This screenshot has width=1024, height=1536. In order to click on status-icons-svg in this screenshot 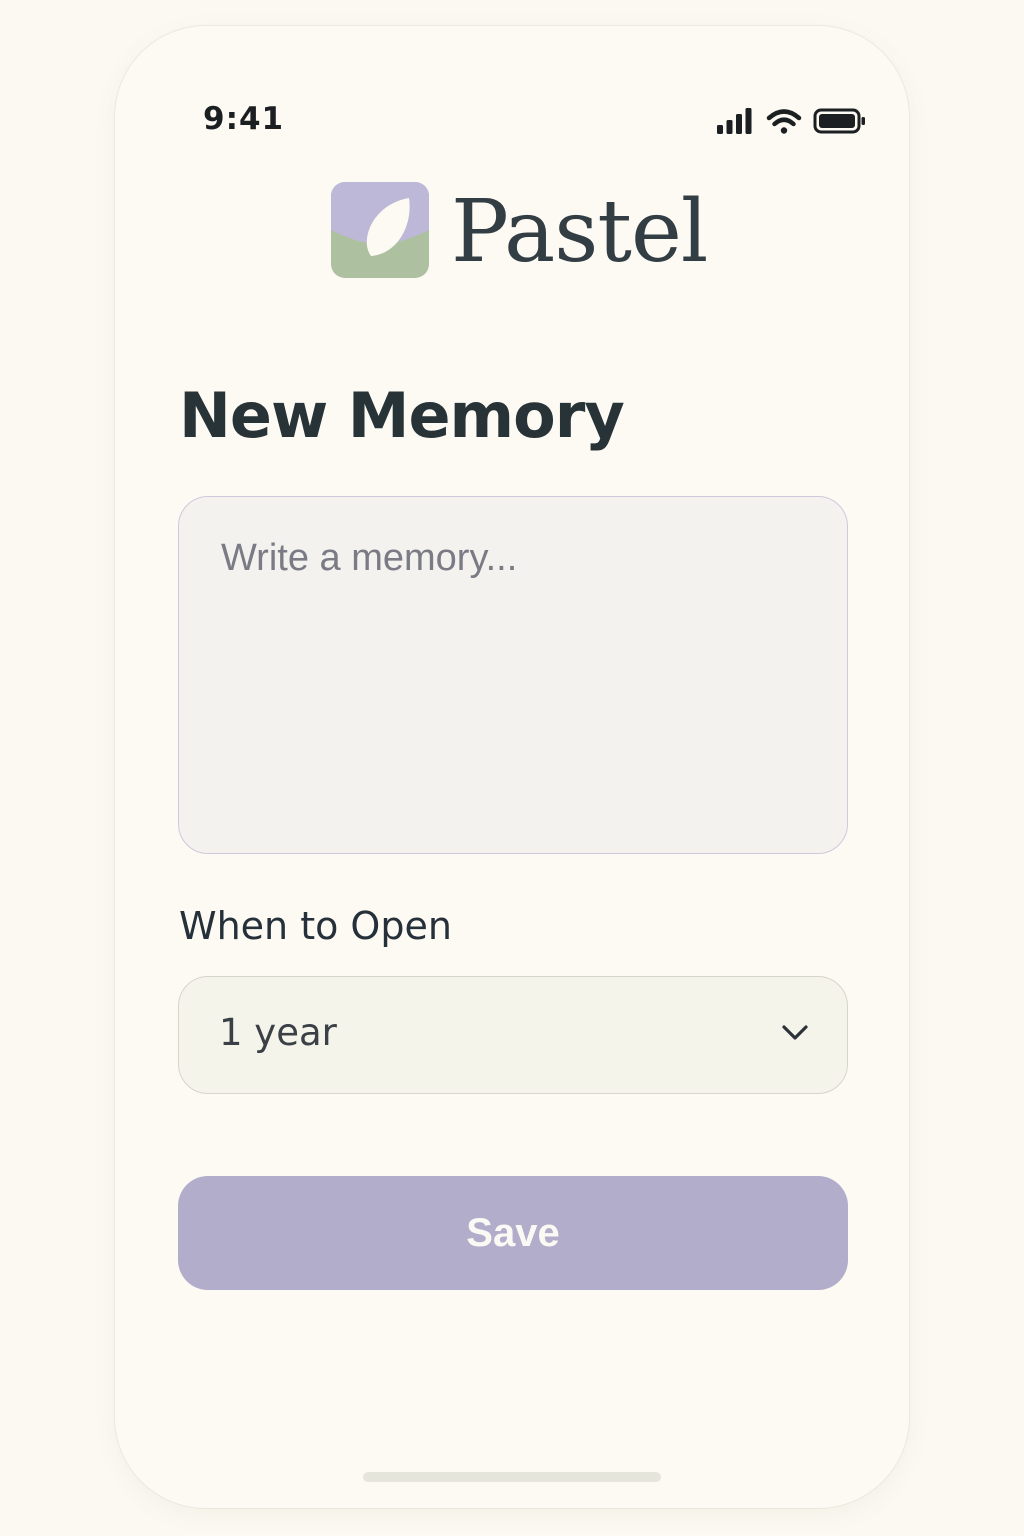, I will do `click(791, 121)`.